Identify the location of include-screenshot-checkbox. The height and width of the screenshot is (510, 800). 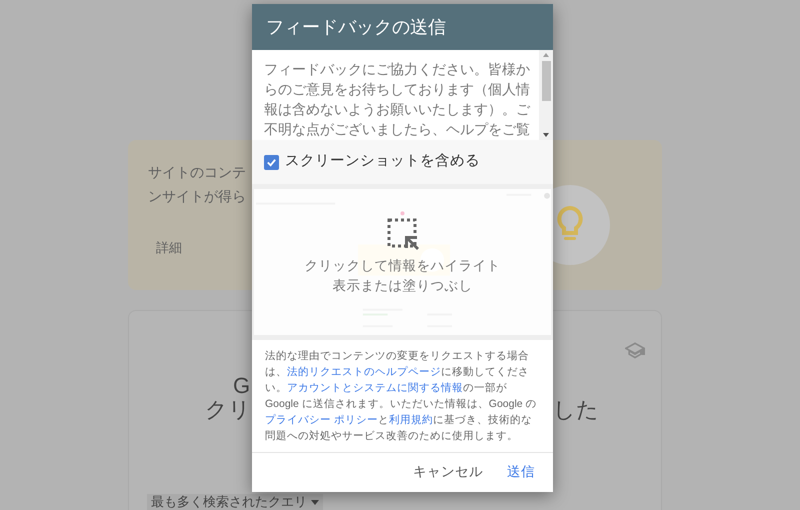
(271, 162).